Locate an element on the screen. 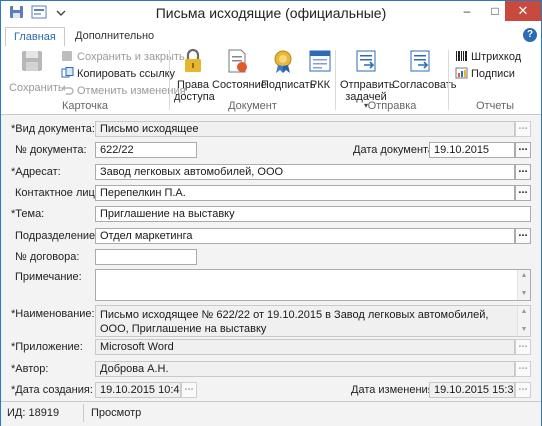  modified-field: 19.10.2015 15:33:08 is located at coordinates (472, 390).